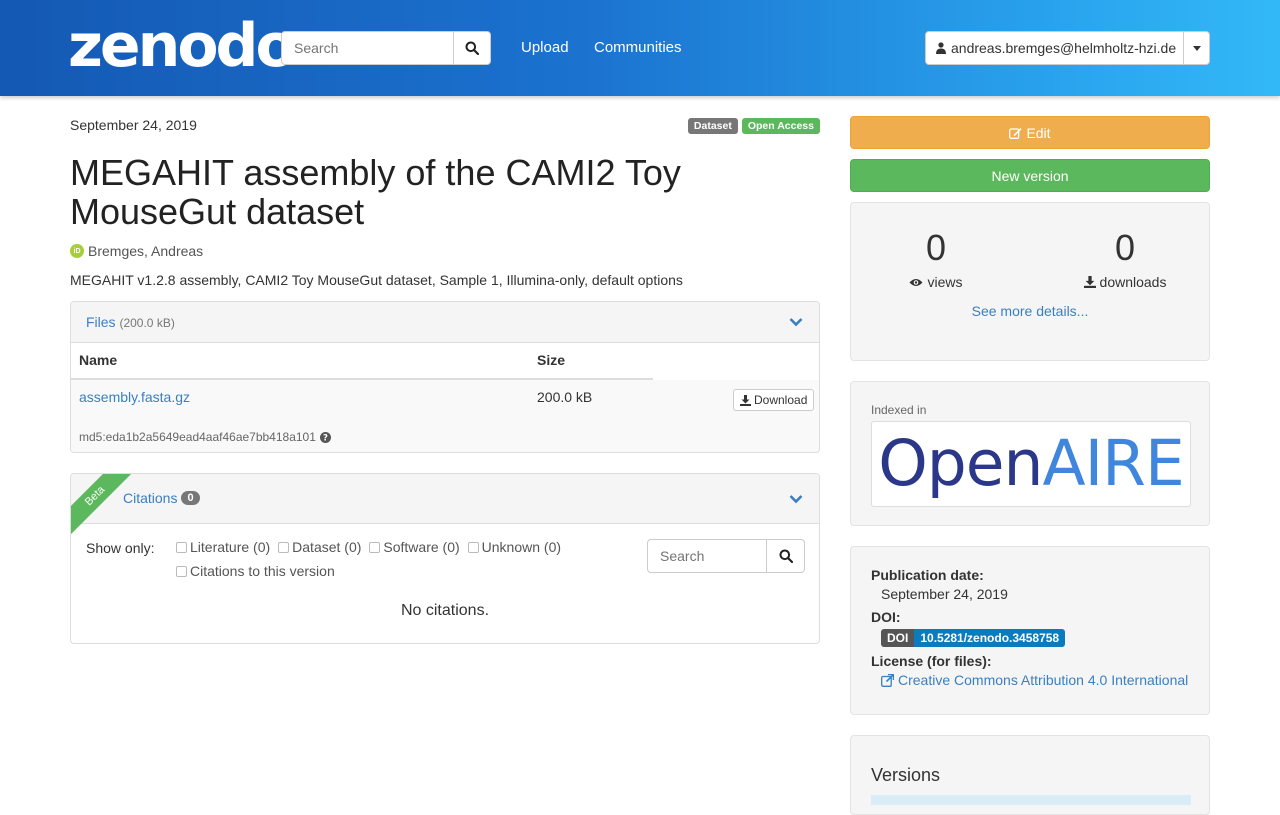 The height and width of the screenshot is (815, 1280). What do you see at coordinates (886, 617) in the screenshot?
I see `doi-label: DOI:` at bounding box center [886, 617].